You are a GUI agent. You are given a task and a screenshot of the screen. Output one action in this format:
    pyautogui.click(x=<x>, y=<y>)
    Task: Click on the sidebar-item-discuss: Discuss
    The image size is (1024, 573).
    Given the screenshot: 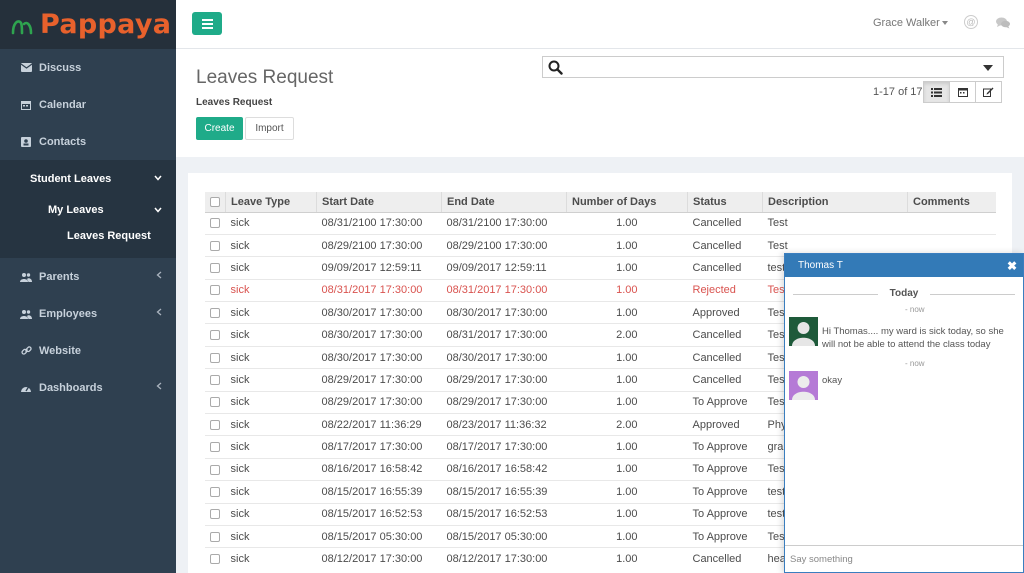 What is the action you would take?
    pyautogui.click(x=88, y=67)
    